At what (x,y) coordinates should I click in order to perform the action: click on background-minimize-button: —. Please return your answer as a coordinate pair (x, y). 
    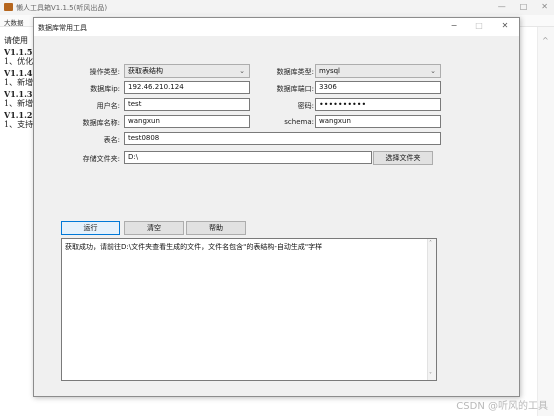
    Looking at the image, I should click on (502, 6).